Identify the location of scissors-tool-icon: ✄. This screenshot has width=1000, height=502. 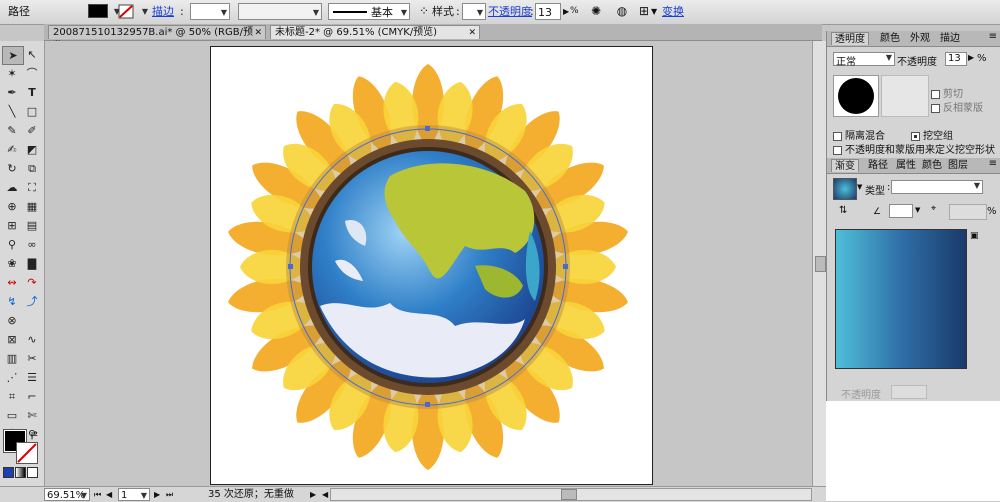
(32, 415).